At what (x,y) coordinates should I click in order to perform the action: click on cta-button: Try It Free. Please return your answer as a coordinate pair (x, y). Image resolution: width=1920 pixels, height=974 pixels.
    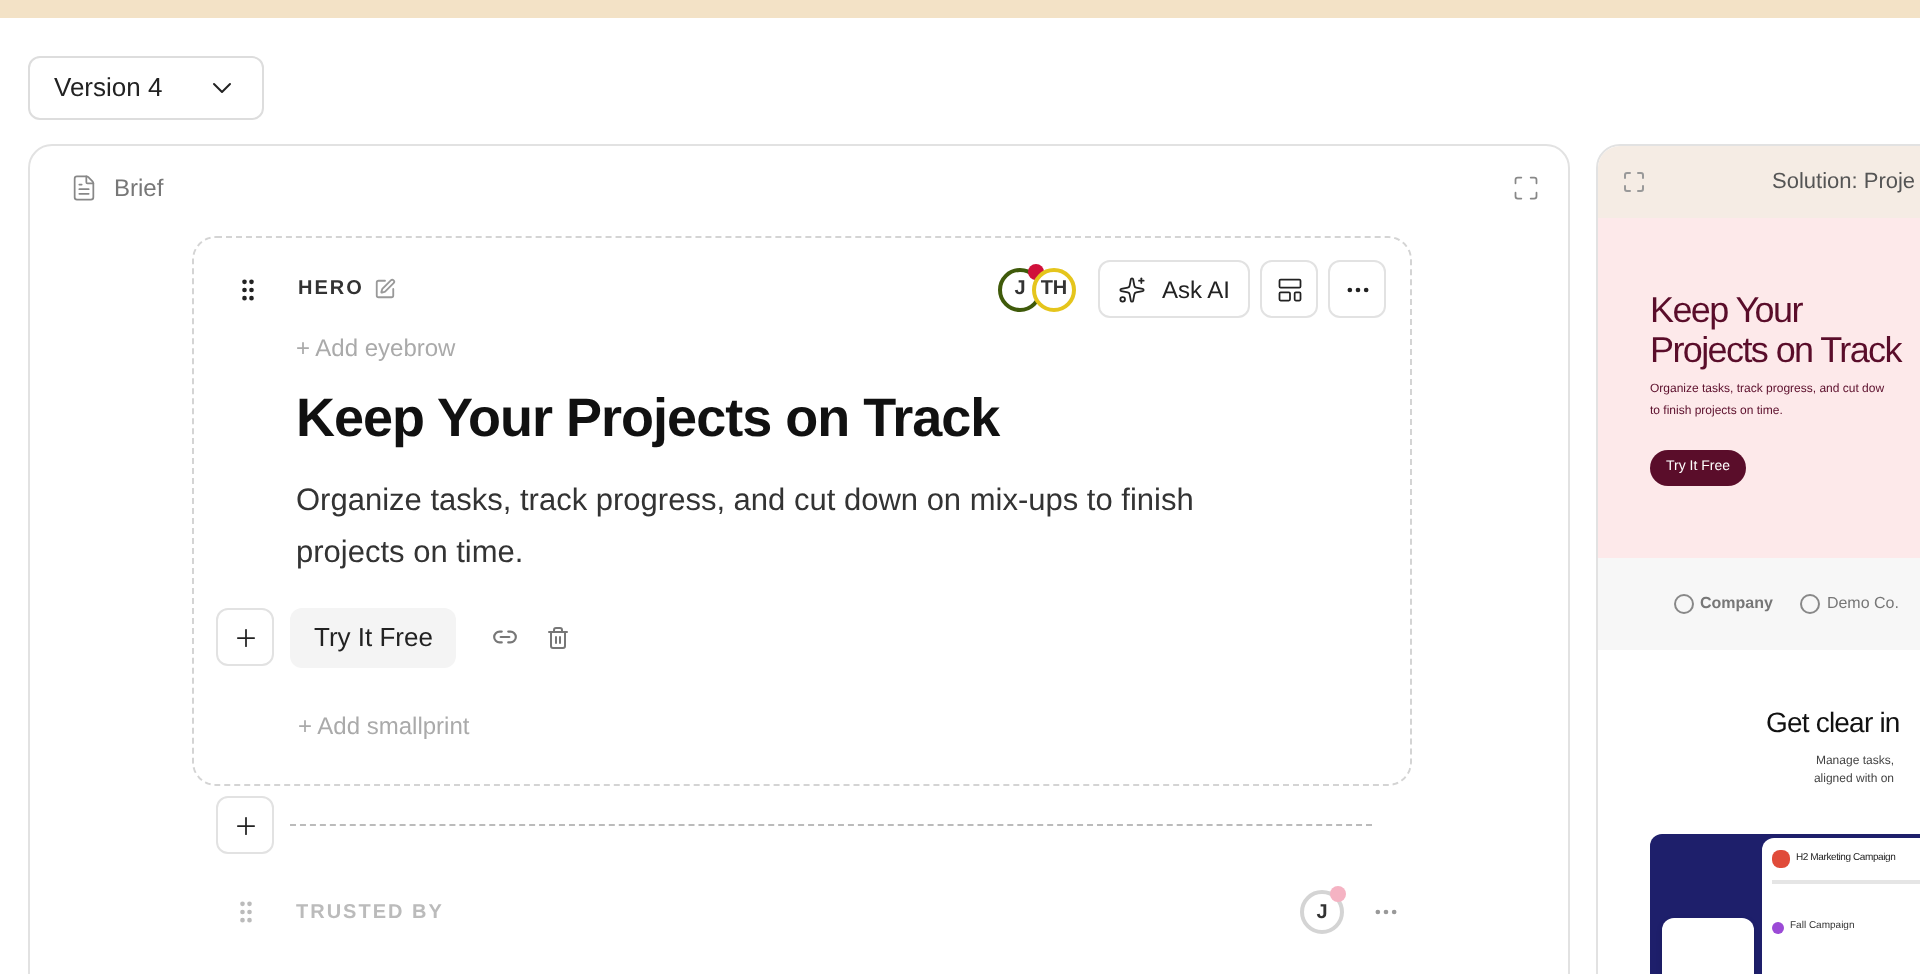
    Looking at the image, I should click on (373, 637).